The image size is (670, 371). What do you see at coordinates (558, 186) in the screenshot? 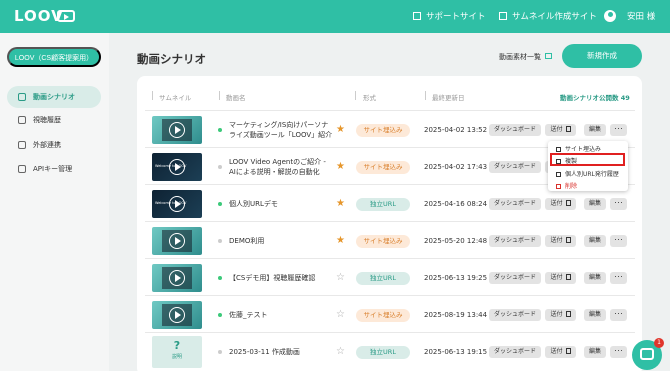
I see `trash-icon` at bounding box center [558, 186].